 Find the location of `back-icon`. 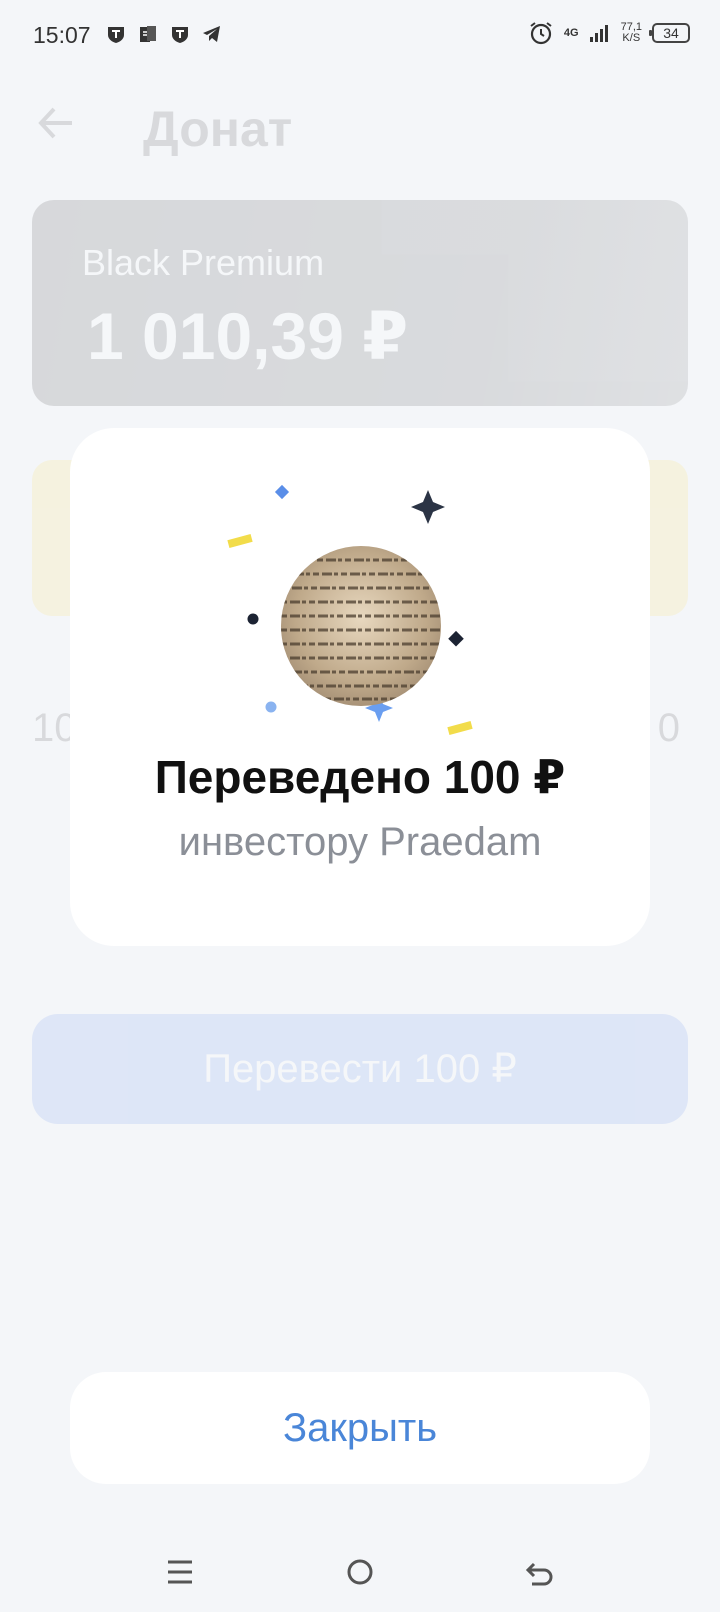

back-icon is located at coordinates (540, 1572).